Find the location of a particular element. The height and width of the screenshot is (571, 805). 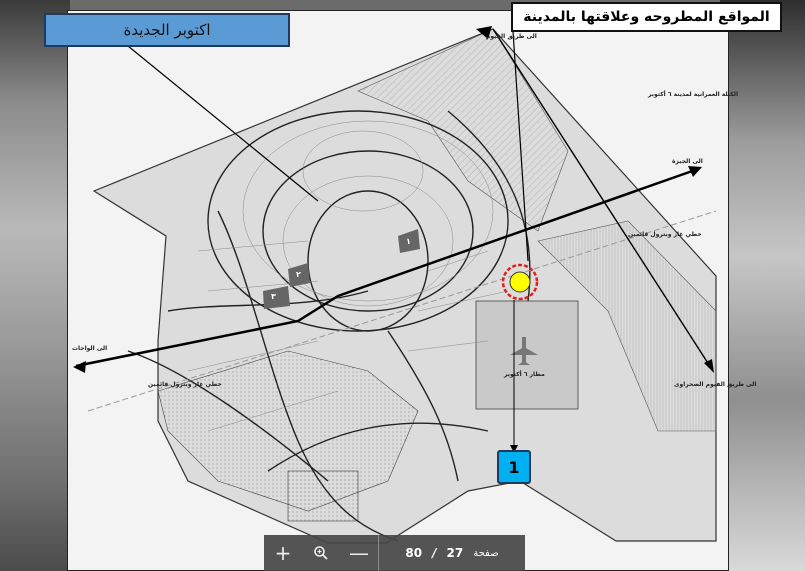

label-urban-block: الكتلة العمرانية لمدينة ٦ أكتوبر is located at coordinates (693, 94).